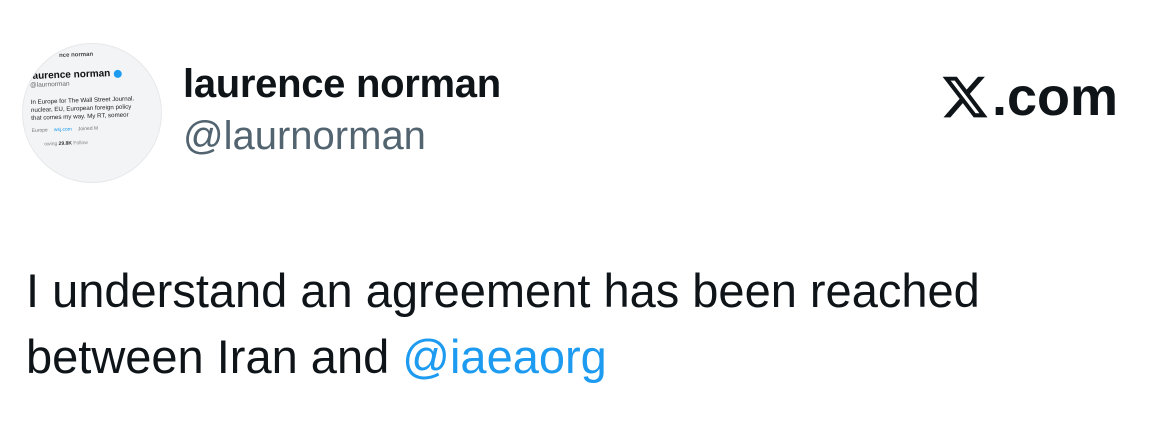 This screenshot has height=427, width=1166. I want to click on brand-label: .com, so click(1054, 97).